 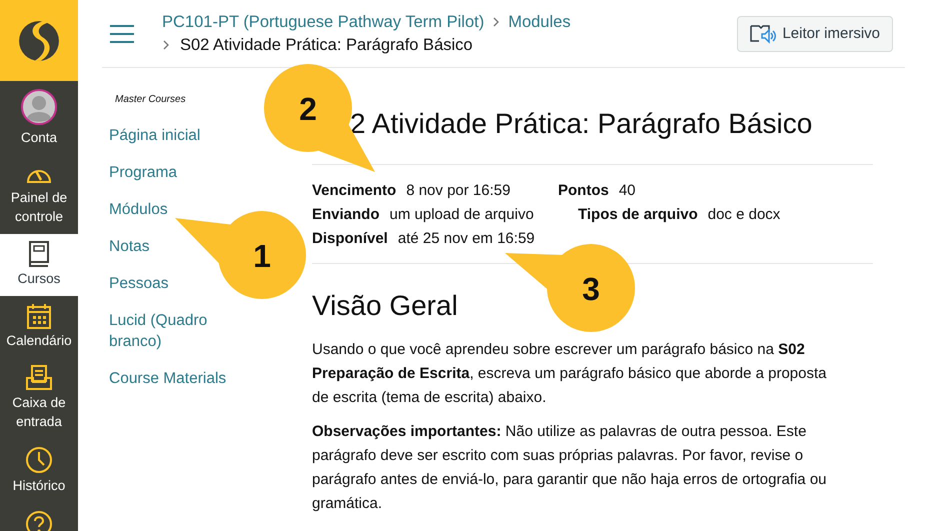 I want to click on global-nav-item: Conta, so click(x=39, y=118).